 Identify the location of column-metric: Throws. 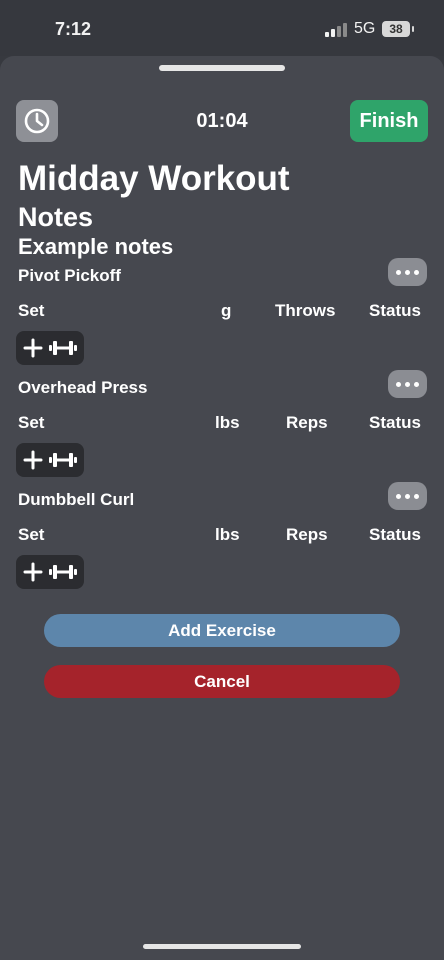
(305, 310).